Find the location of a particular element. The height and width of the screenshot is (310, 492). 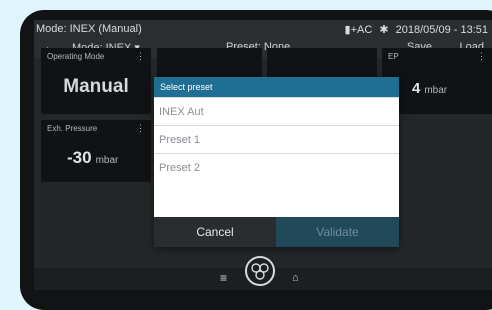

exh-pressure-tile: Exh. Pressure ⋮ -30 mbar is located at coordinates (96, 151).